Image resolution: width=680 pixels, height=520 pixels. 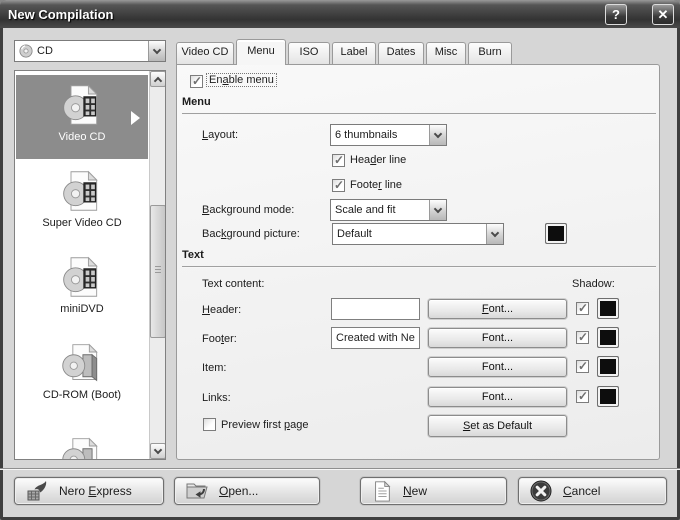 What do you see at coordinates (354, 234) in the screenshot?
I see `background-picture-value: Default` at bounding box center [354, 234].